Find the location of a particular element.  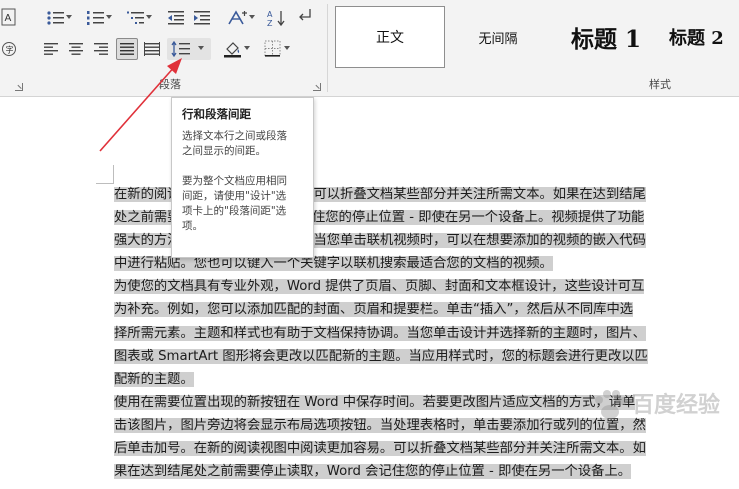

styles-group-label: 样式 is located at coordinates (660, 84).